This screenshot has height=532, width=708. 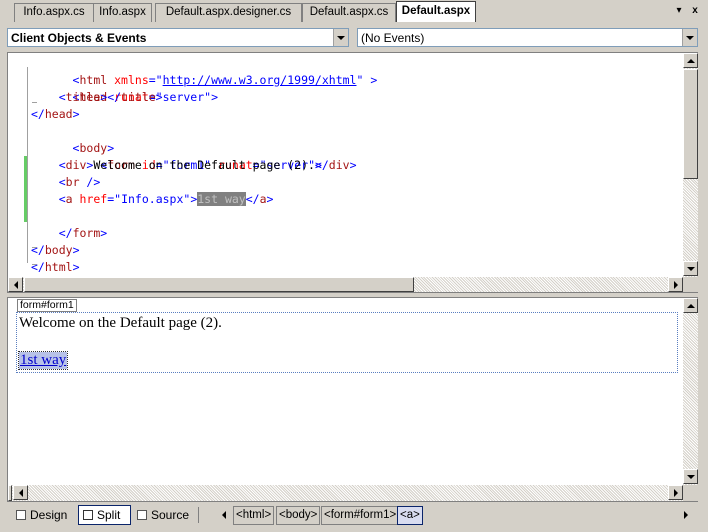 I want to click on form-tag-label: form#form1, so click(x=47, y=305).